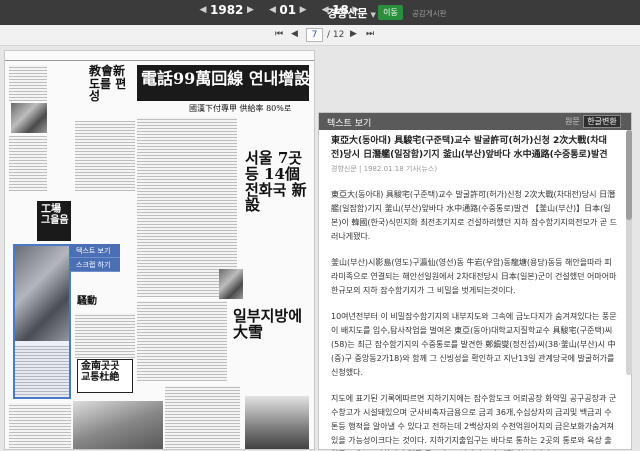 The height and width of the screenshot is (451, 640). What do you see at coordinates (226, 78) in the screenshot?
I see `headline-main: 電話99萬回線 연내增設` at bounding box center [226, 78].